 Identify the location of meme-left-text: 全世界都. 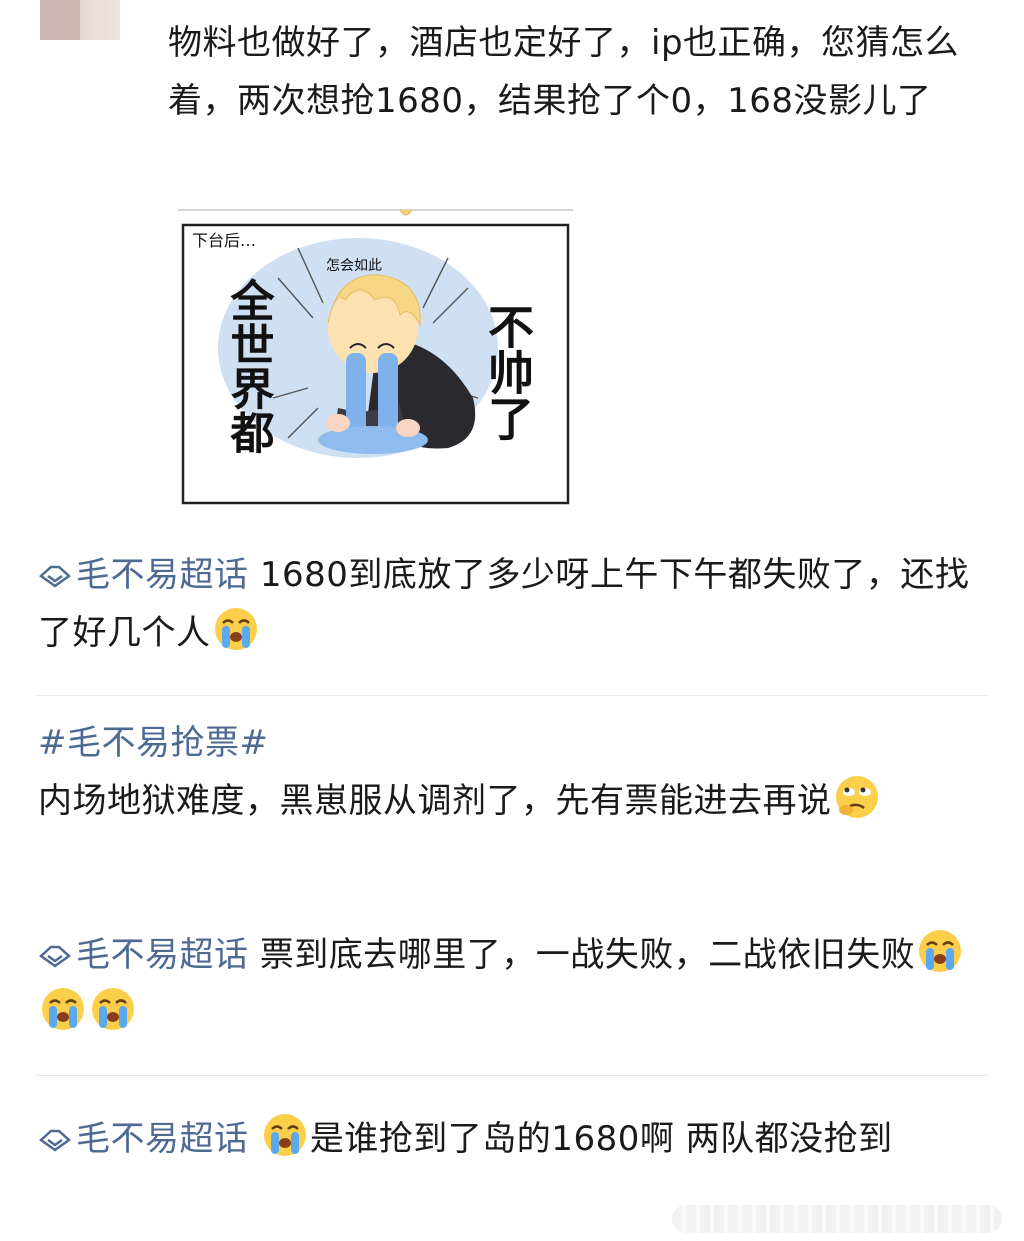
(249, 365).